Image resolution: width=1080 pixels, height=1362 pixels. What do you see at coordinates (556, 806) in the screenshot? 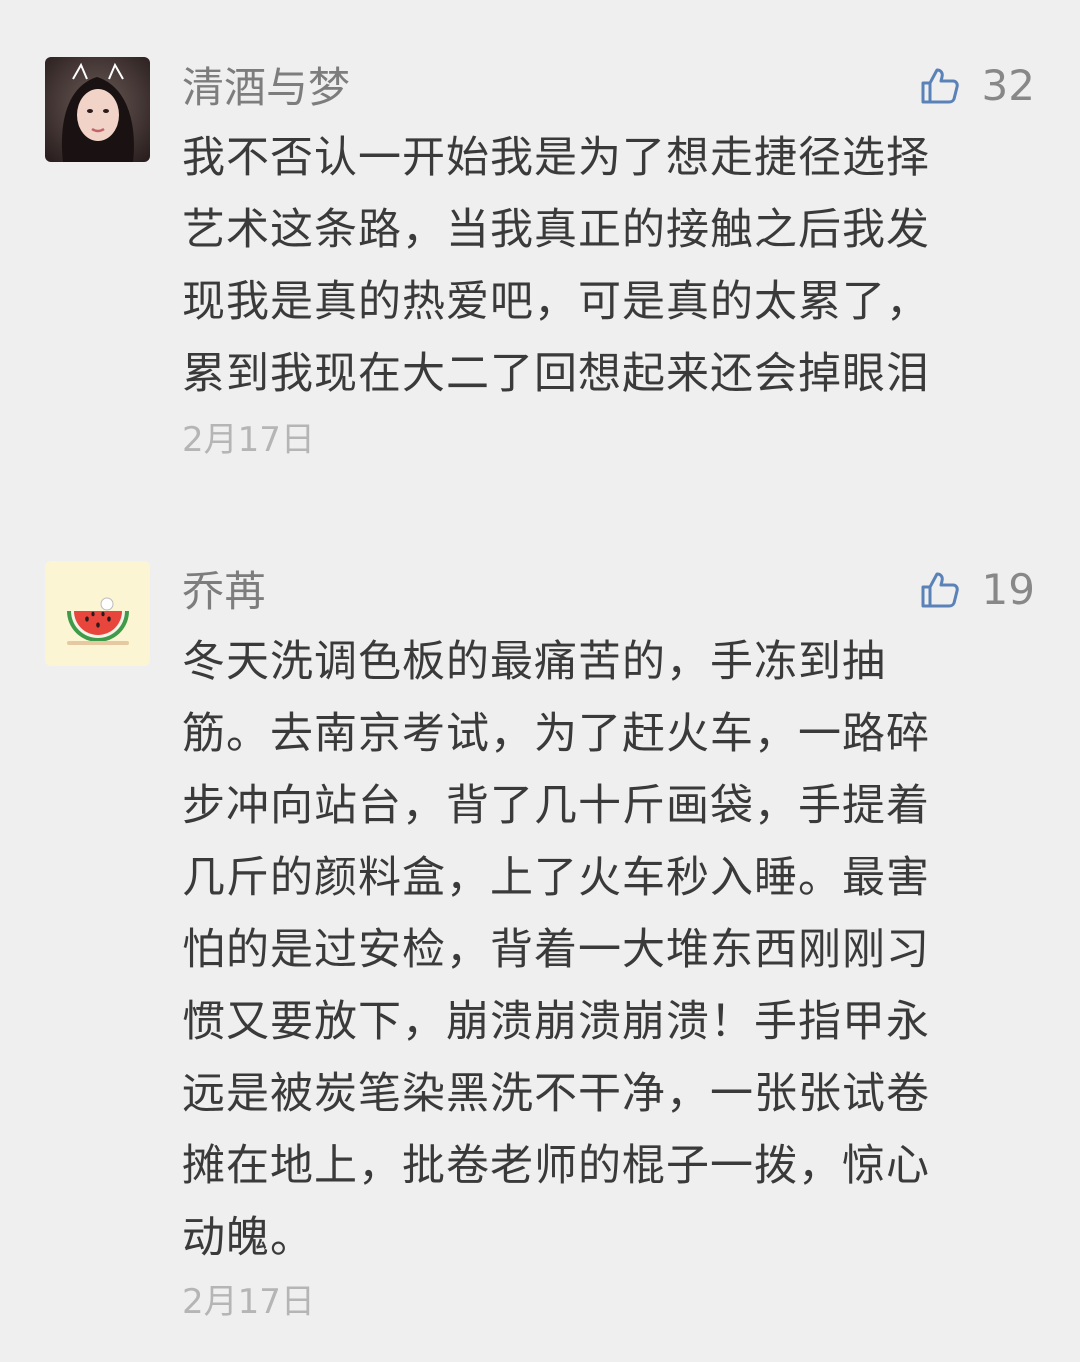
I see `comment-line: 步冲向站台，背了几十斤画袋，手提着` at bounding box center [556, 806].